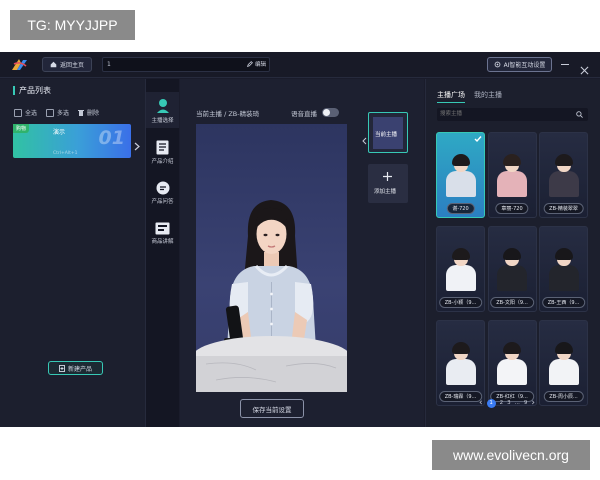  I want to click on selected-check-icon, so click(478, 139).